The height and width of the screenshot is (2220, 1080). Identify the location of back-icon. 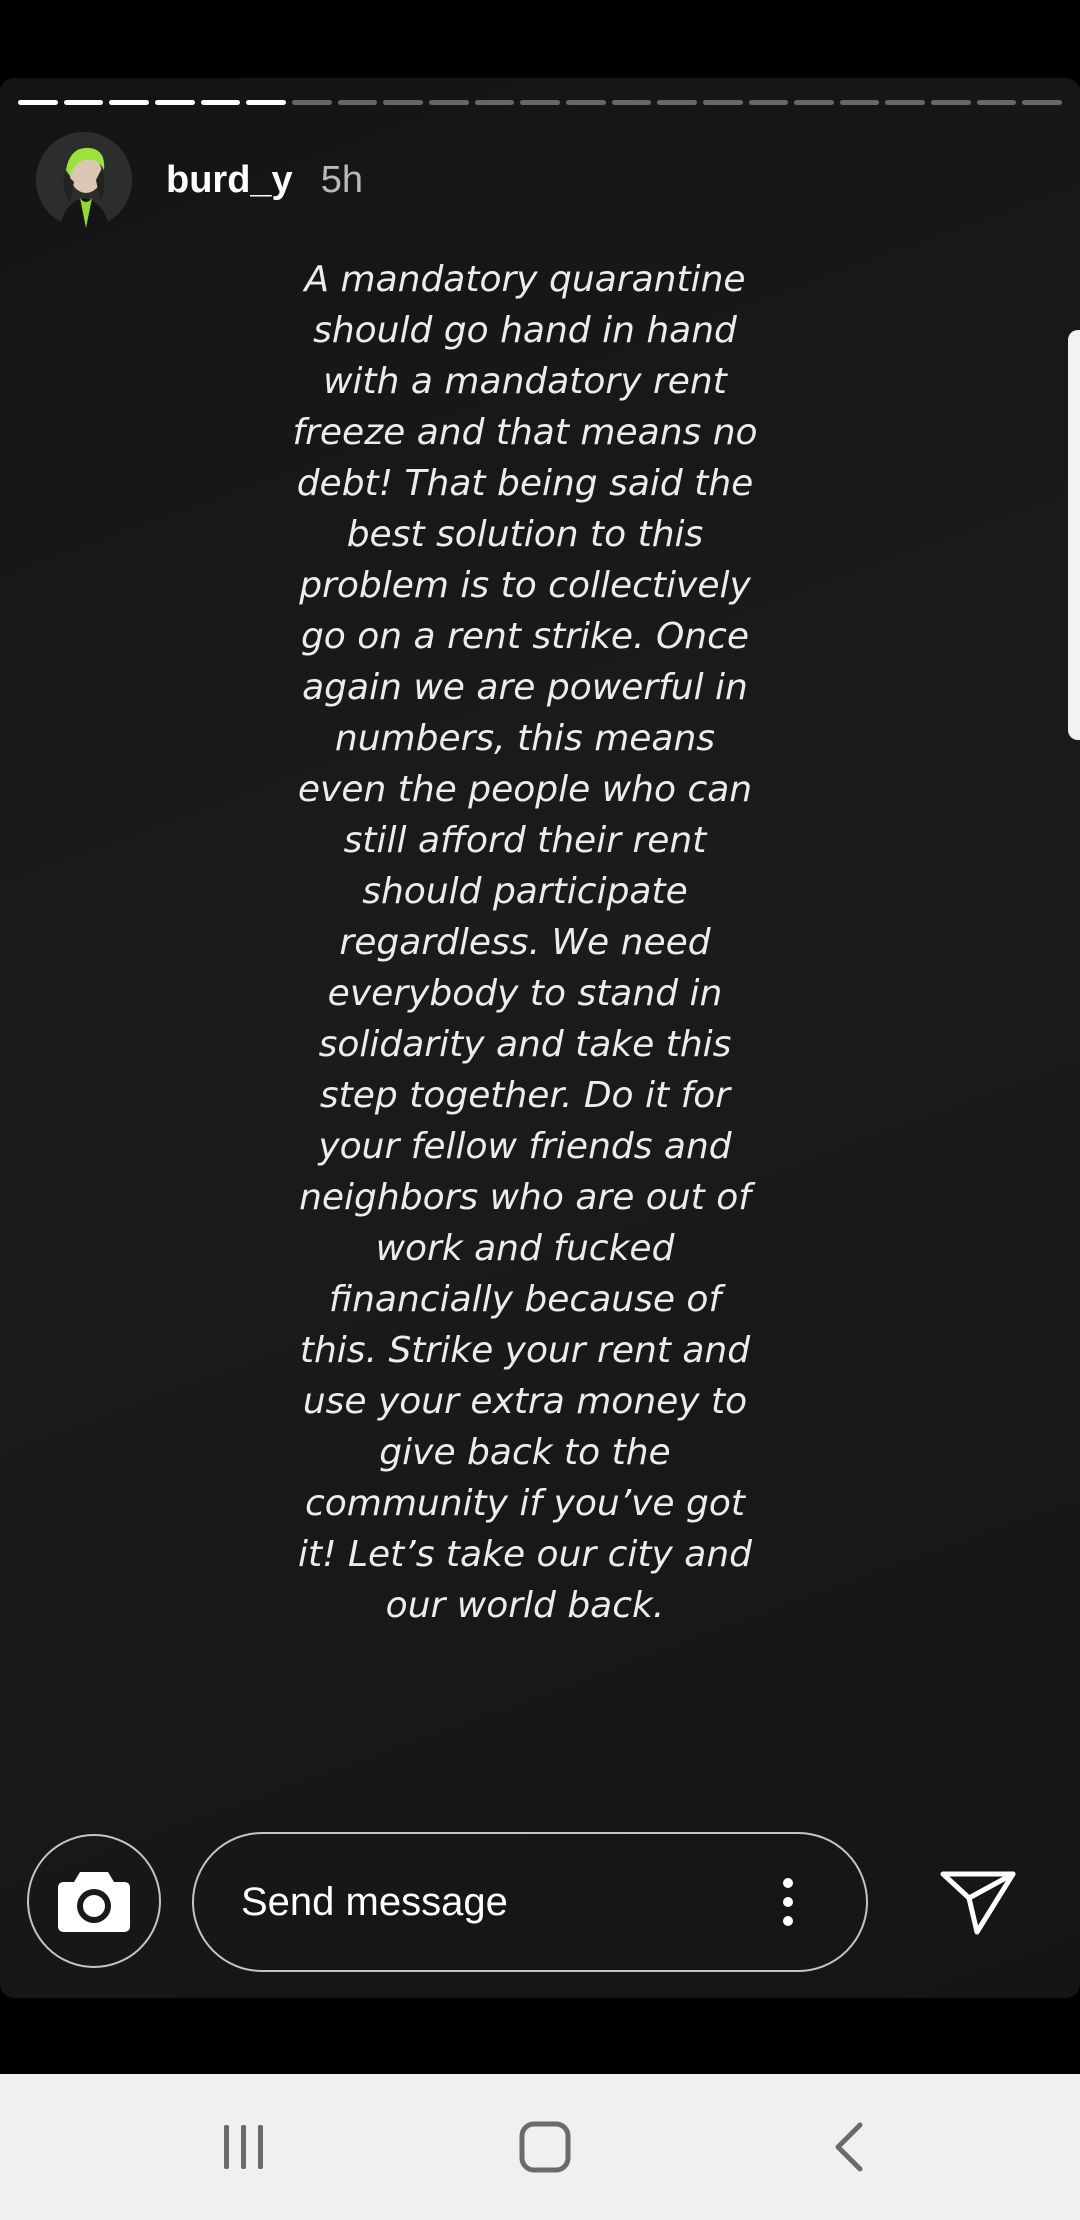
(849, 2147).